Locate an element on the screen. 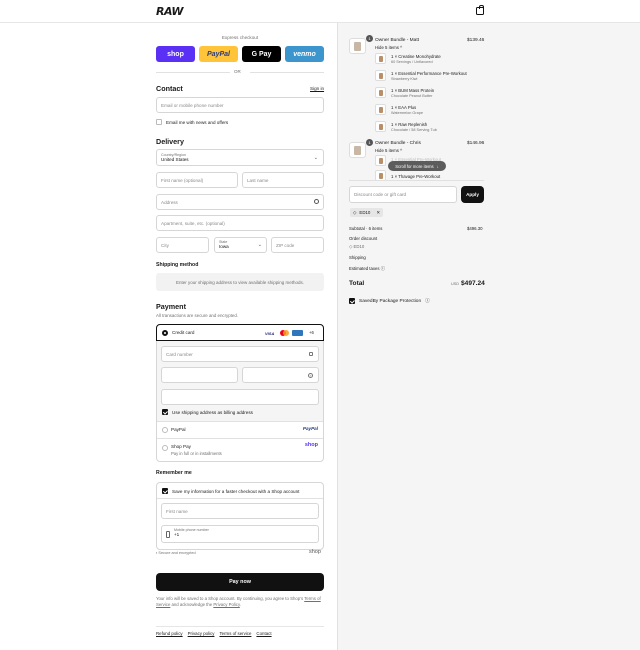  package-protection-row: SavedBy Package Protection ⓘ is located at coordinates (389, 301).